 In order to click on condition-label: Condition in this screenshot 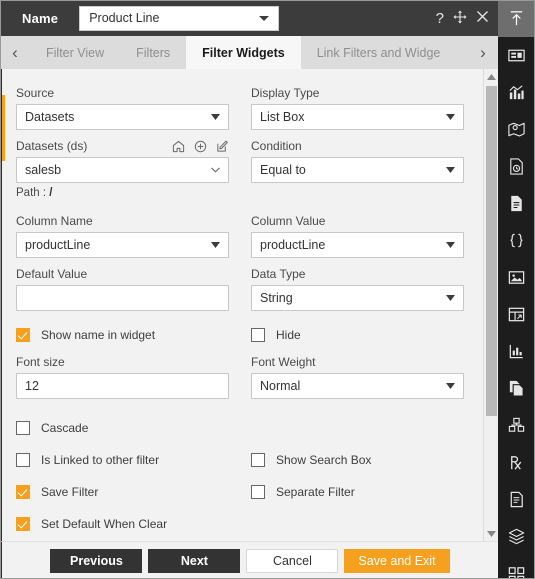, I will do `click(276, 146)`.